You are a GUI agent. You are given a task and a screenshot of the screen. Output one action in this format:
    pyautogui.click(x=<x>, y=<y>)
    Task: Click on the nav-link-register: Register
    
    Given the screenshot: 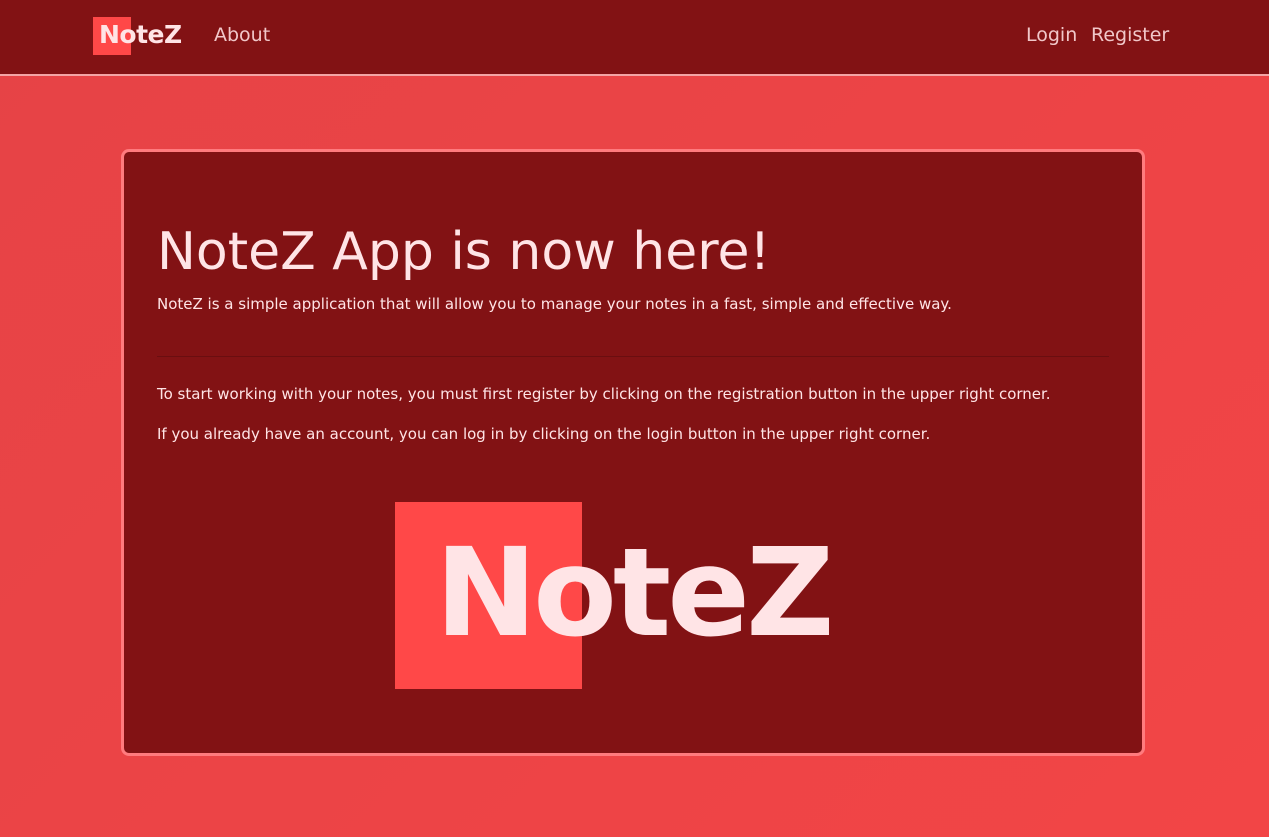 What is the action you would take?
    pyautogui.click(x=1130, y=35)
    